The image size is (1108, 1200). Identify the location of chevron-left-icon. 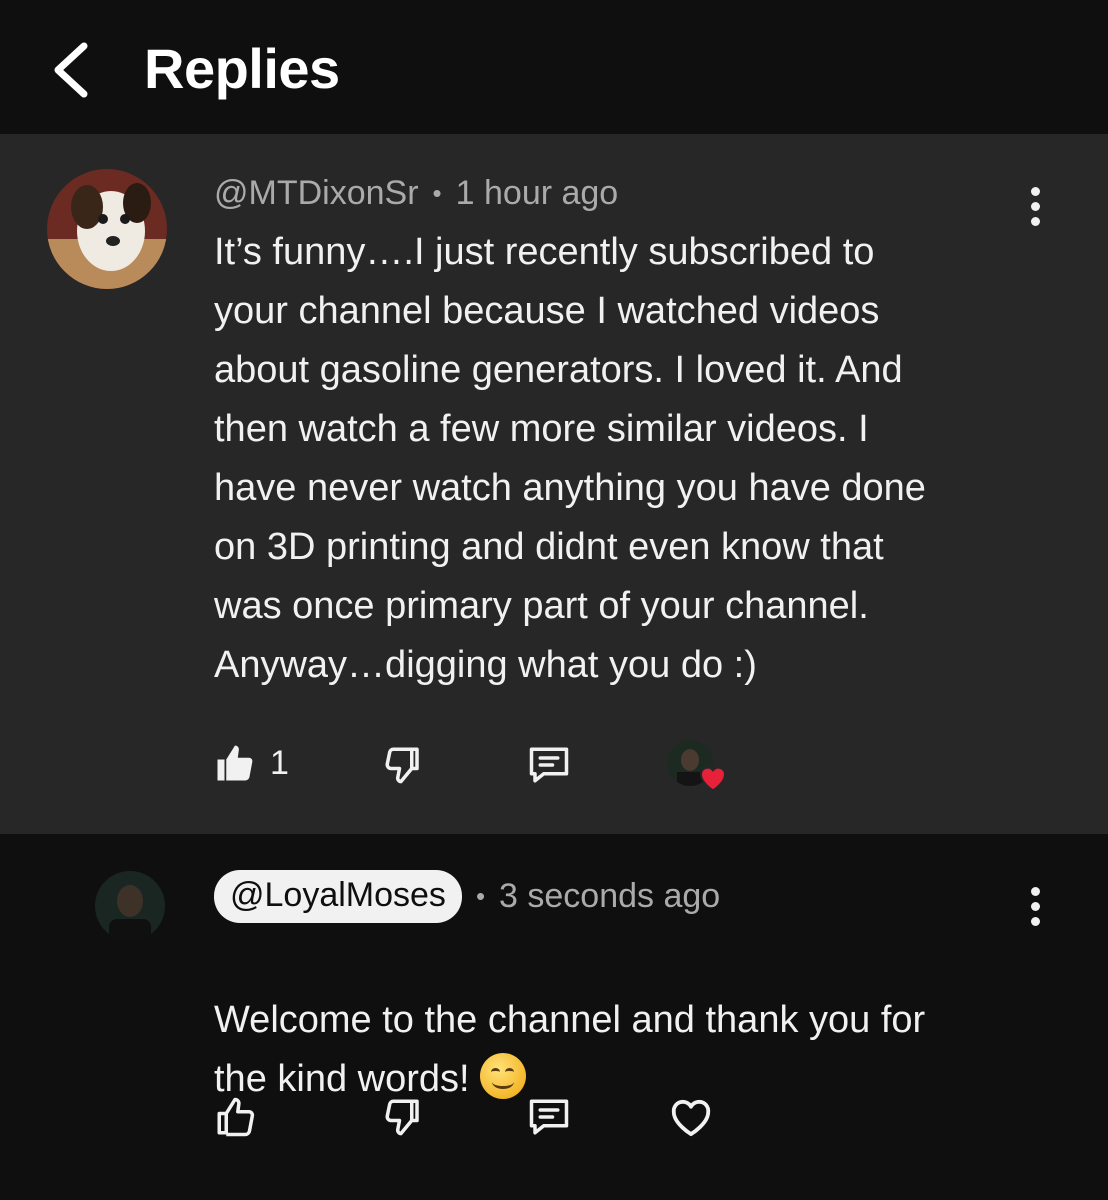
(71, 70).